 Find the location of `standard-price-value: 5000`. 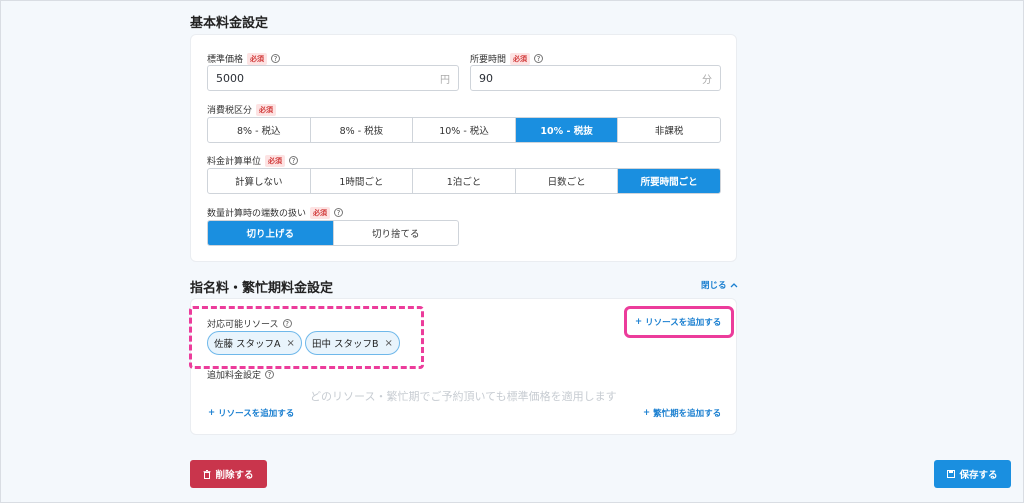

standard-price-value: 5000 is located at coordinates (230, 78).